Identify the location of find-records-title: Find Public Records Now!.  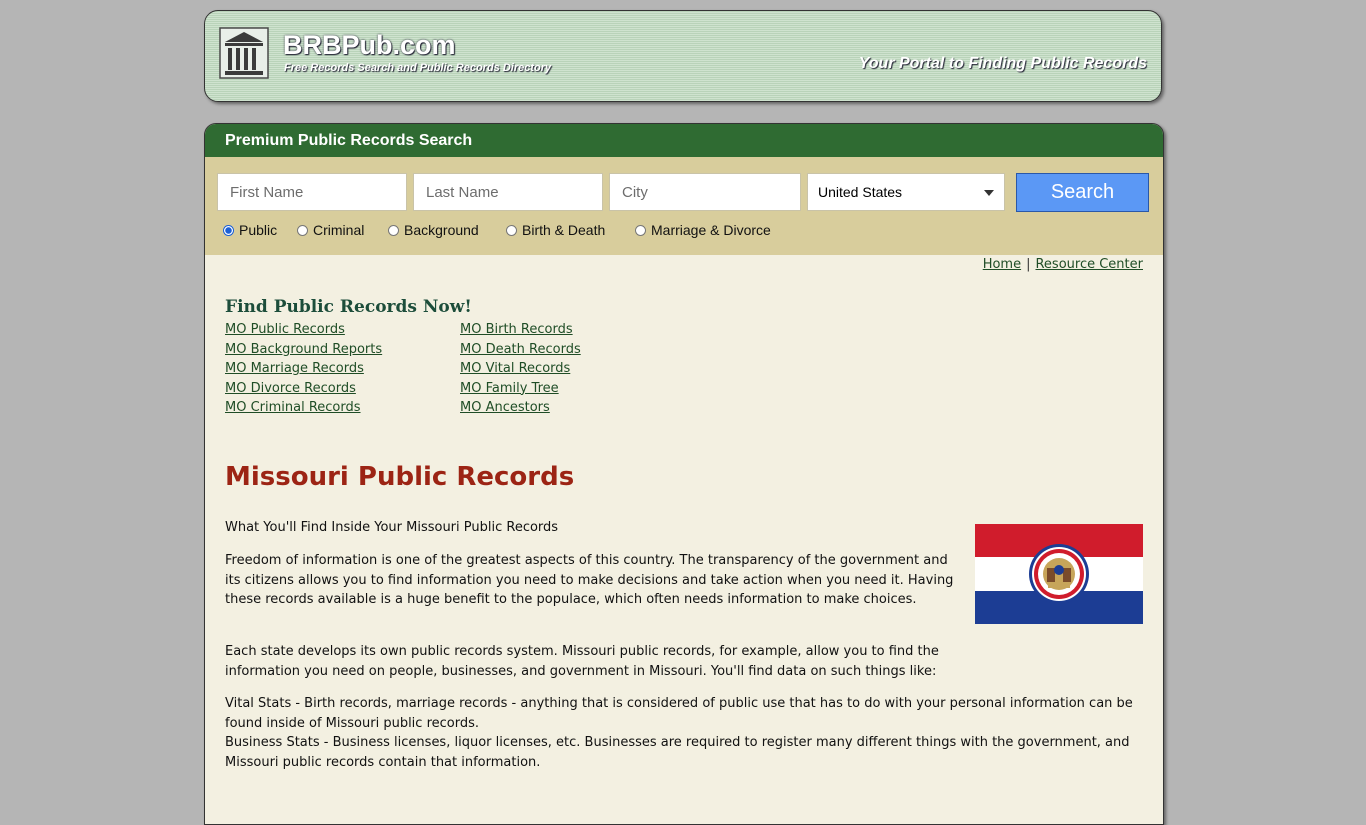
(348, 307).